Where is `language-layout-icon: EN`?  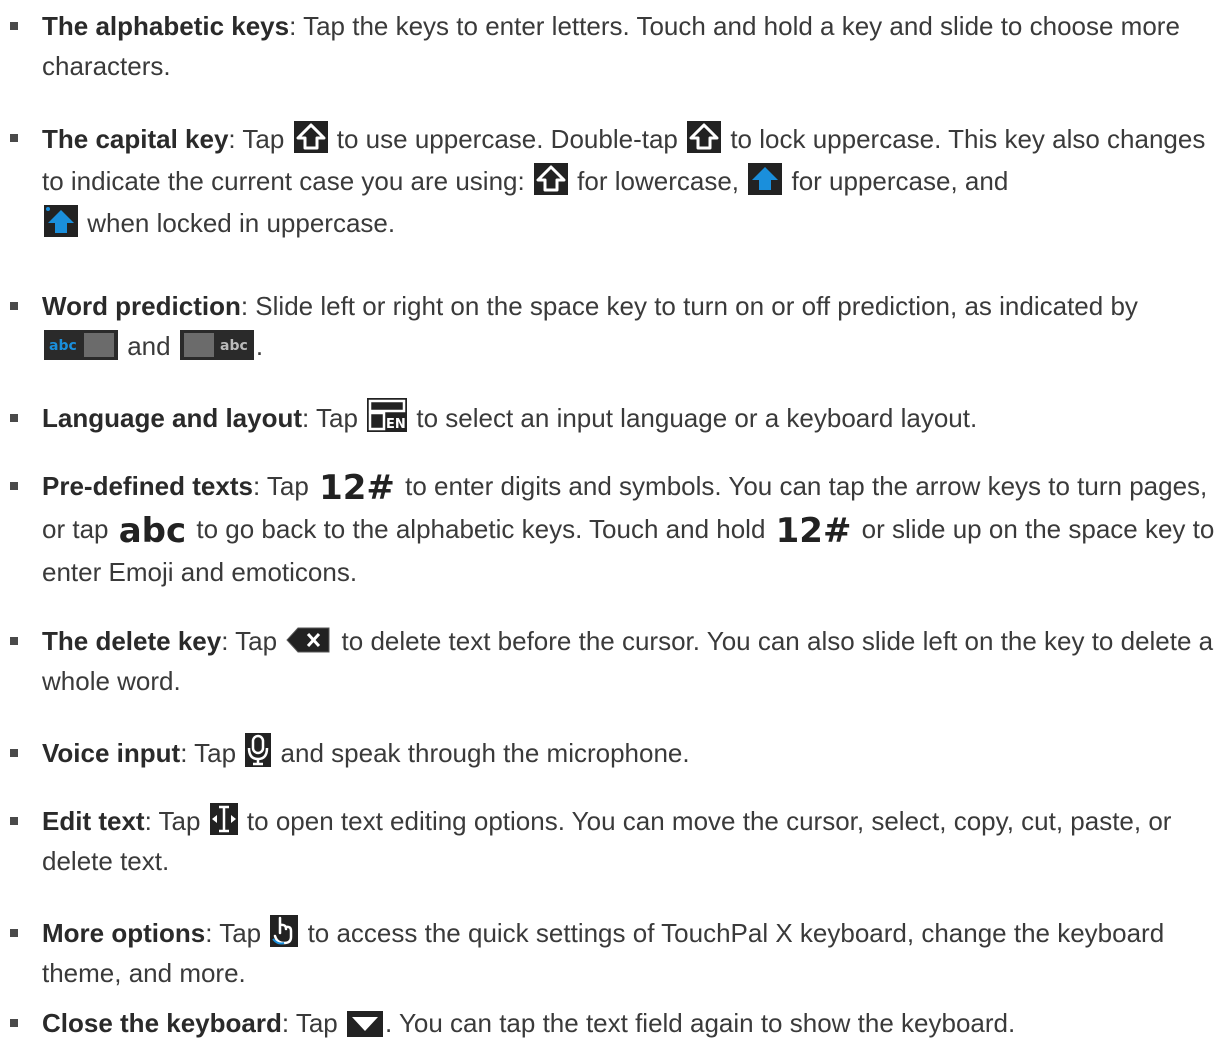 language-layout-icon: EN is located at coordinates (387, 415).